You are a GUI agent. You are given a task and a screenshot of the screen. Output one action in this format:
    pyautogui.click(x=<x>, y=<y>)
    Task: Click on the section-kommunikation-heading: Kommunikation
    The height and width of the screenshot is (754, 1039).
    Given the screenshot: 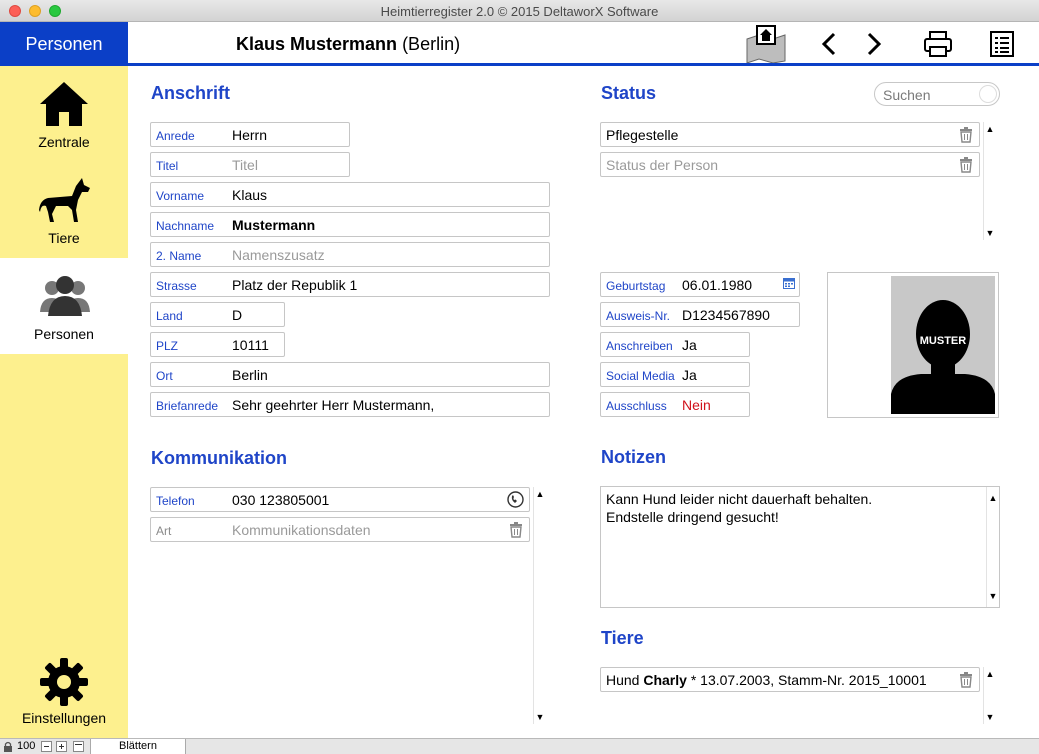 What is the action you would take?
    pyautogui.click(x=219, y=458)
    